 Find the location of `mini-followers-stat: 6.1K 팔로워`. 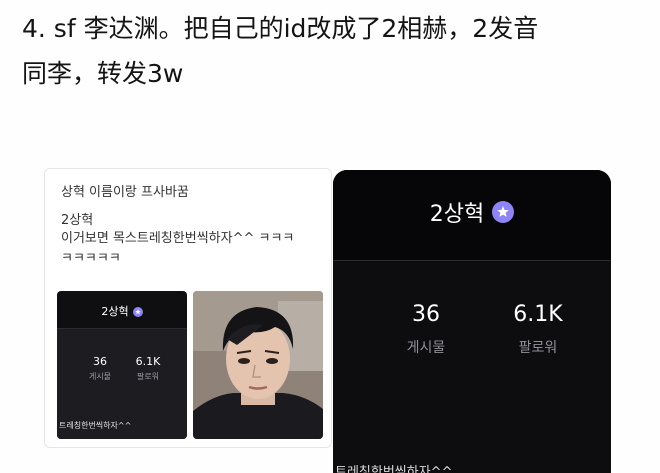

mini-followers-stat: 6.1K 팔로워 is located at coordinates (148, 368).